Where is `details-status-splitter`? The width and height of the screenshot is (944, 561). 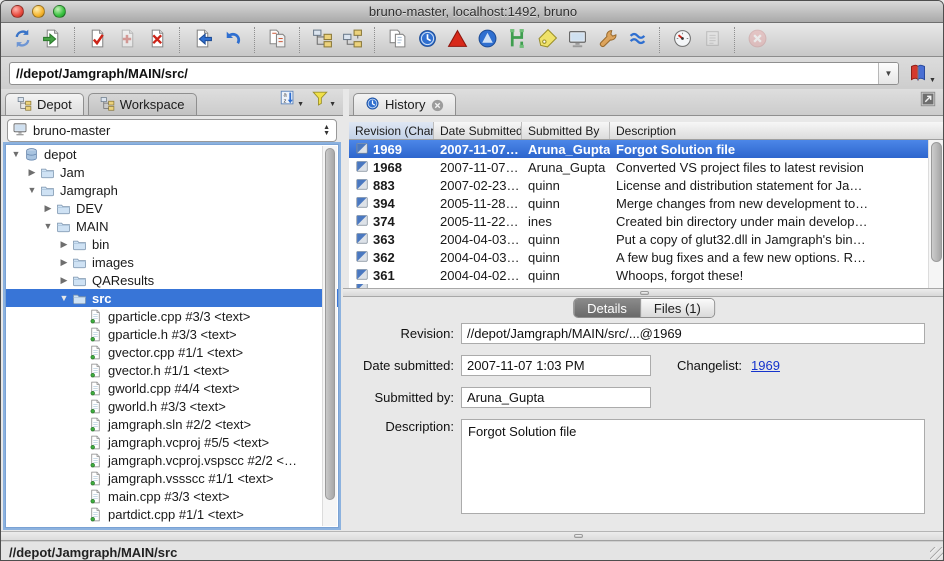
details-status-splitter is located at coordinates (472, 536).